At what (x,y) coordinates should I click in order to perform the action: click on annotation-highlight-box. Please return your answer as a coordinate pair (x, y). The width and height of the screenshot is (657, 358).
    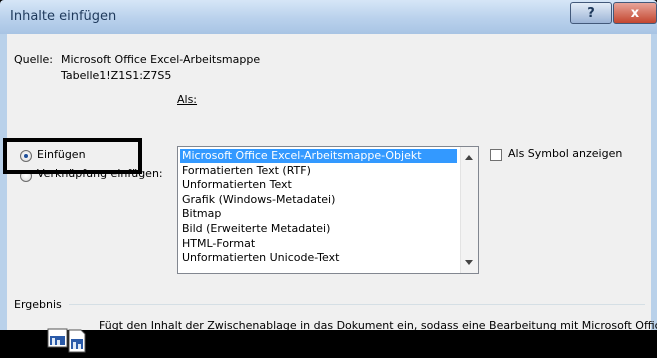
    Looking at the image, I should click on (72, 156).